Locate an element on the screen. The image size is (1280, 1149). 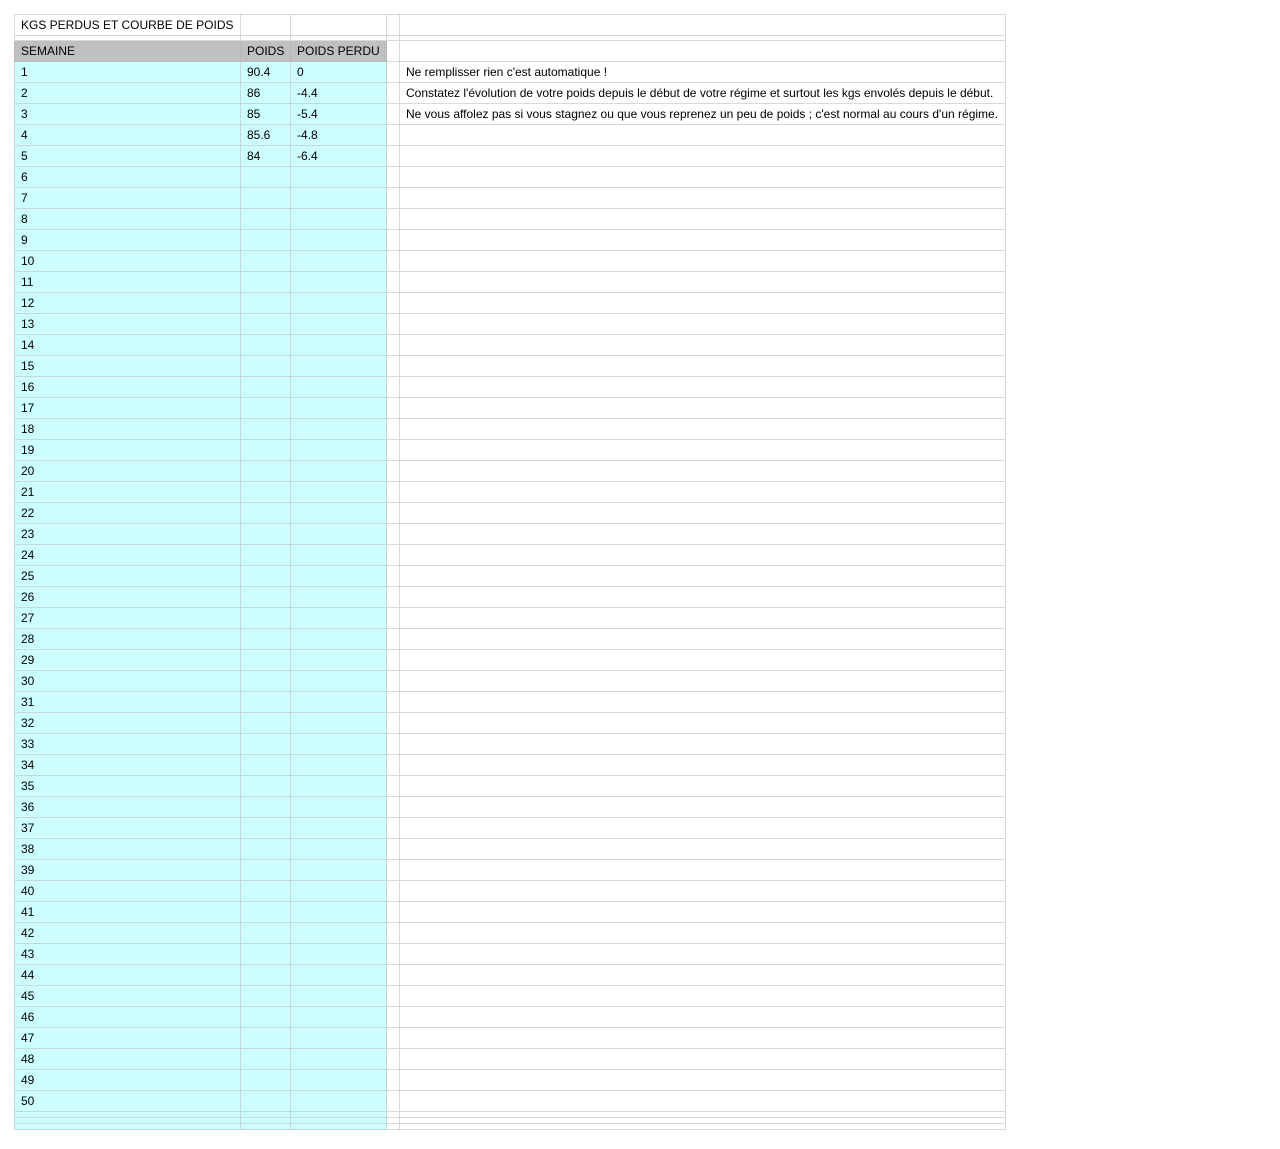
header-semaine: SEMAINE is located at coordinates (127, 51).